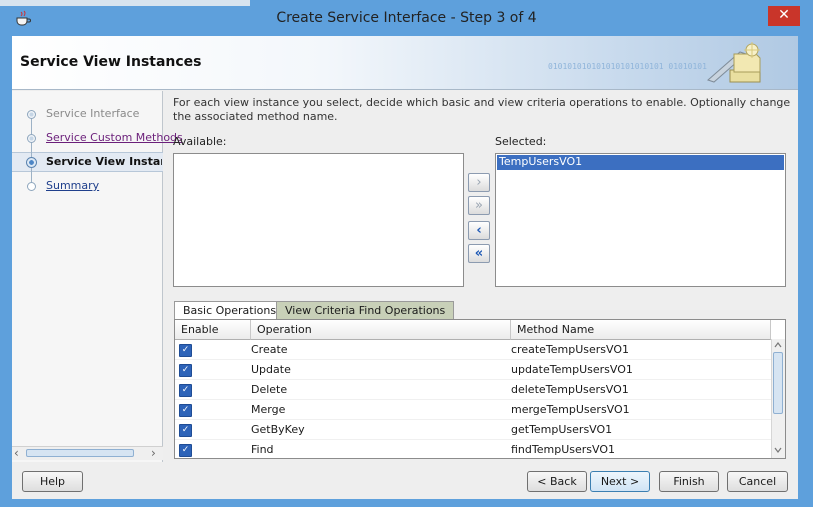  What do you see at coordinates (52, 481) in the screenshot?
I see `help-button: Help` at bounding box center [52, 481].